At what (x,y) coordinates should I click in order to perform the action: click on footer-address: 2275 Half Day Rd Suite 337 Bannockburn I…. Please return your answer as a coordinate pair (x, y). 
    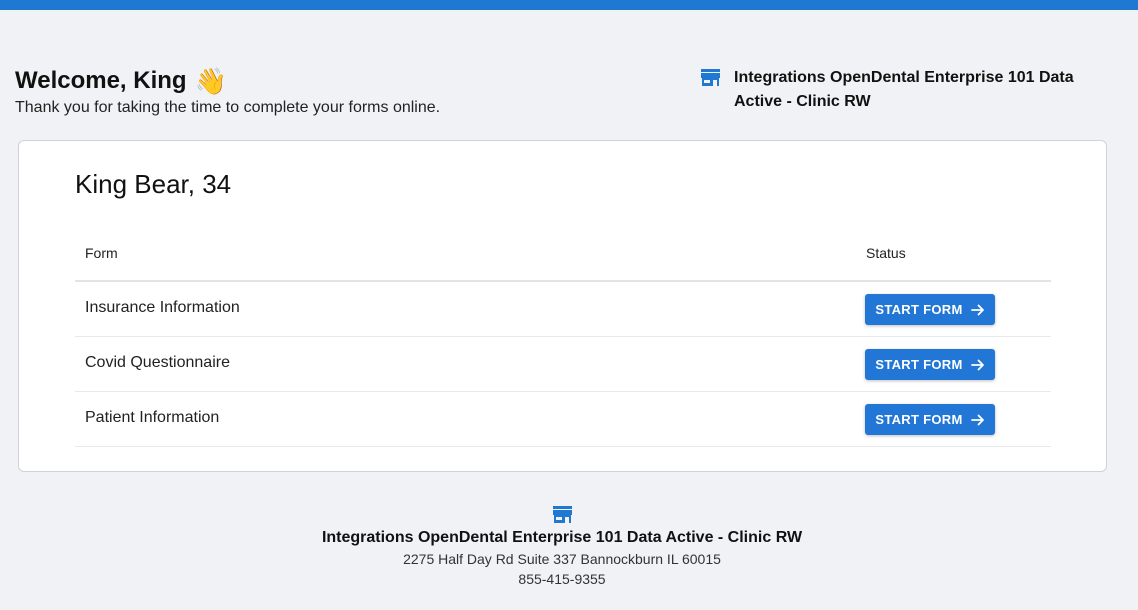
    Looking at the image, I should click on (562, 559).